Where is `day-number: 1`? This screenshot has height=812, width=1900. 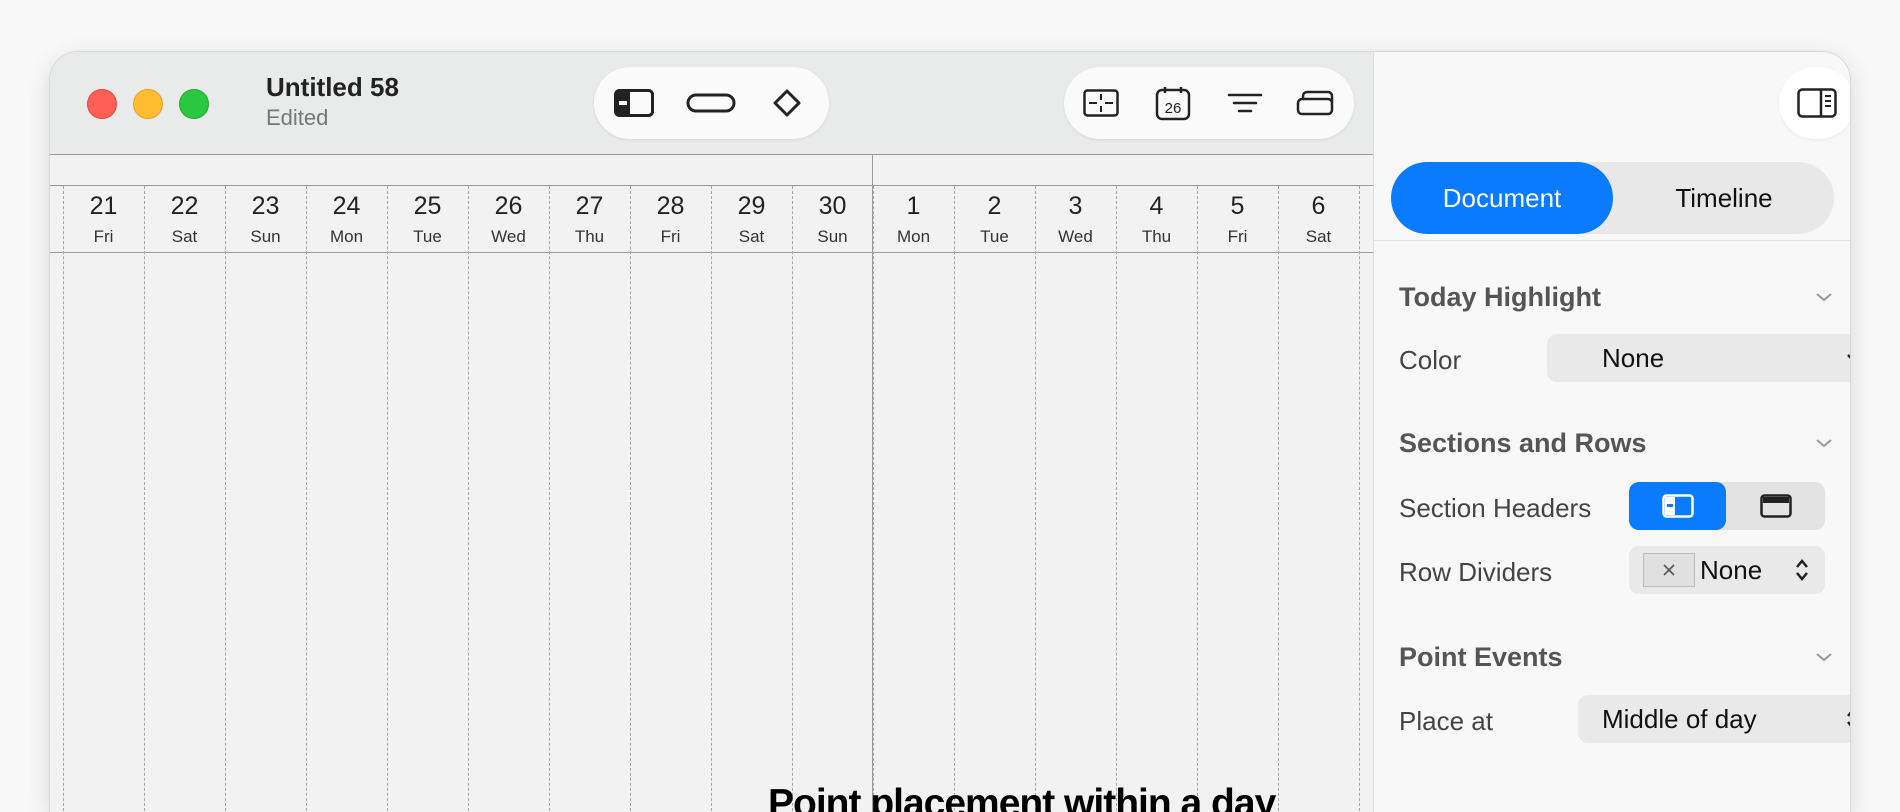
day-number: 1 is located at coordinates (913, 206).